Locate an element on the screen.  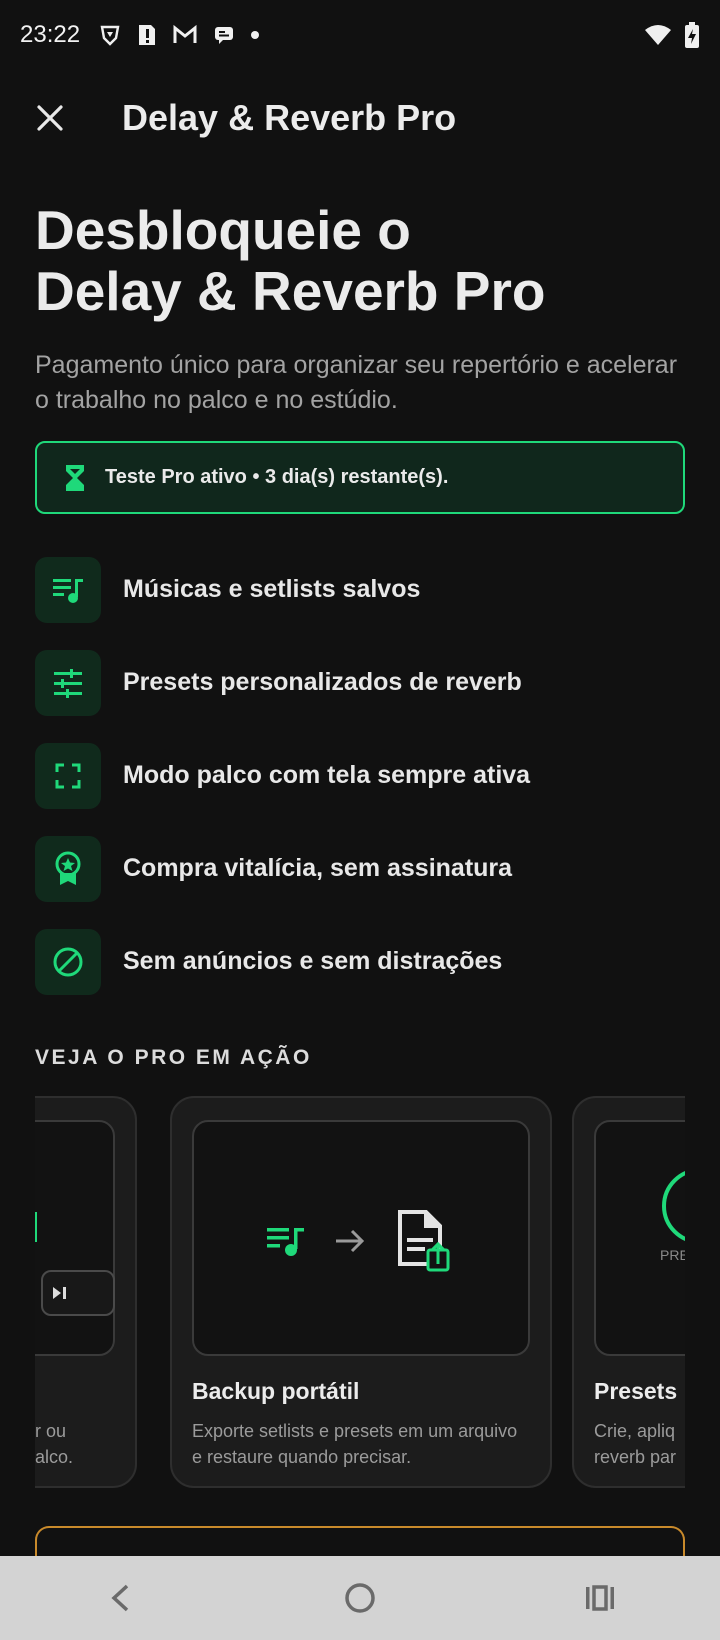
gmail-icon is located at coordinates (185, 33).